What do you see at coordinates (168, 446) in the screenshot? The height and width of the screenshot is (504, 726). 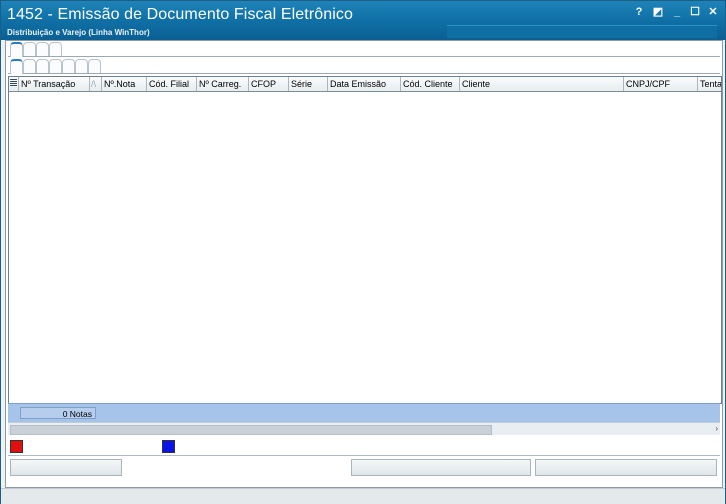 I see `blue-legend-swatch` at bounding box center [168, 446].